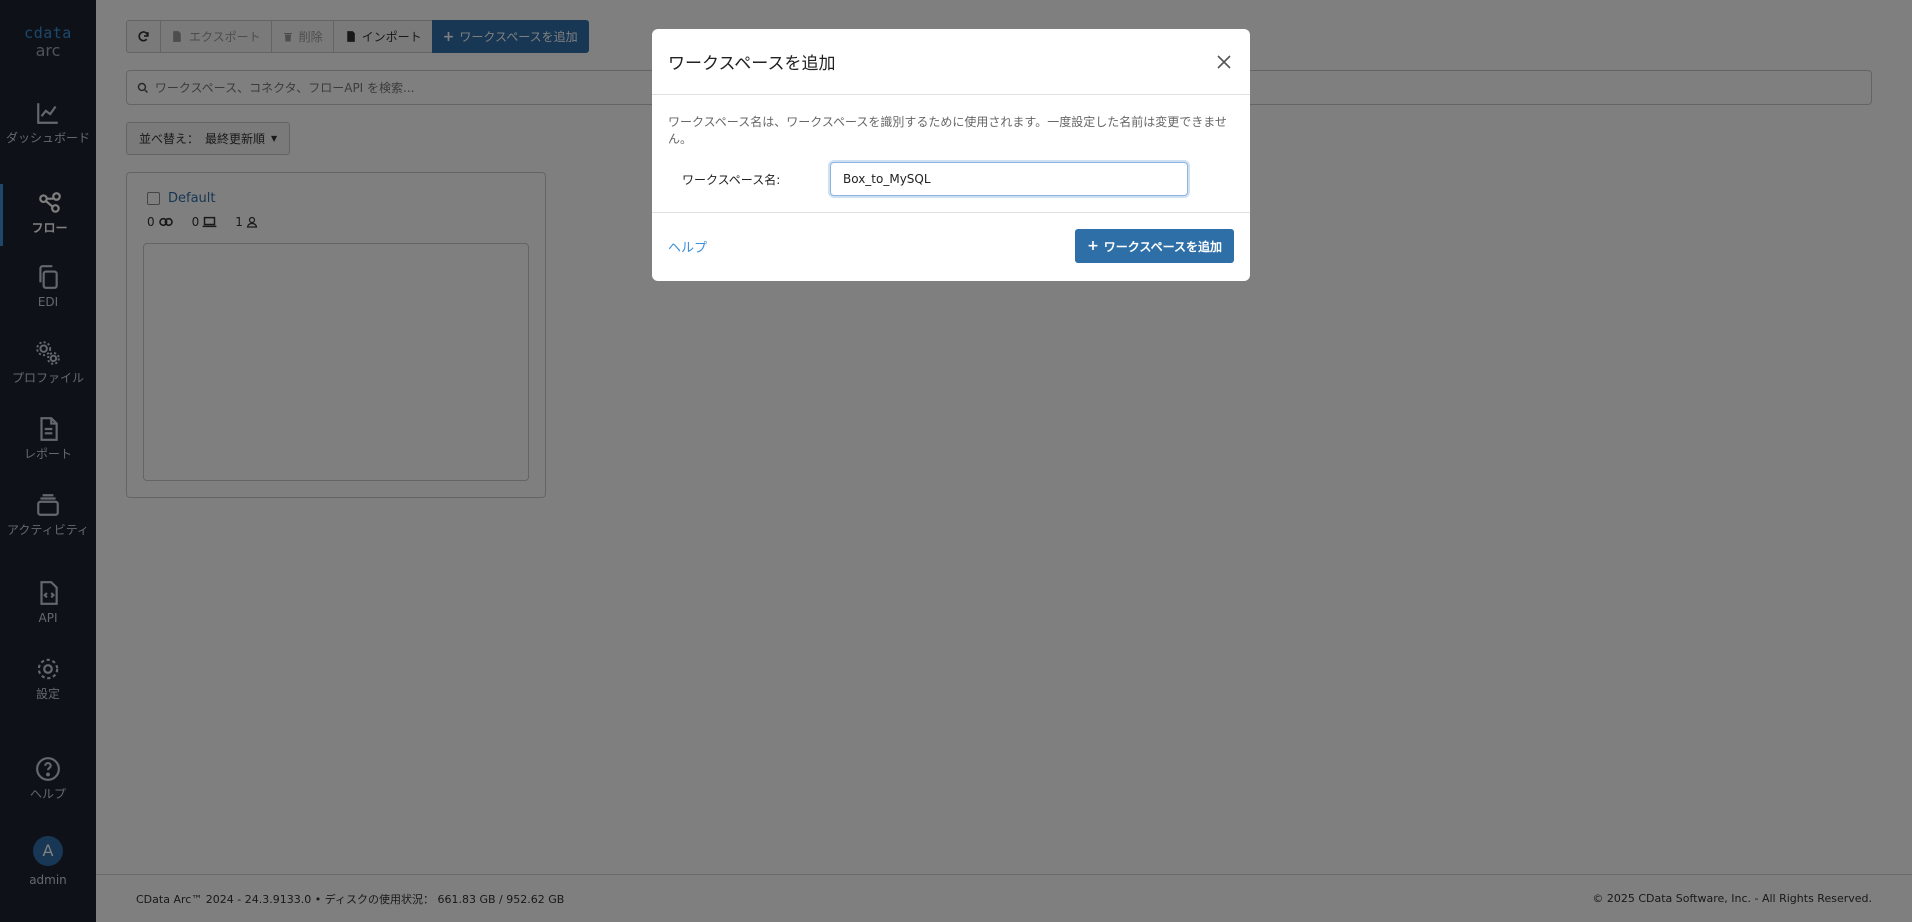  Describe the element at coordinates (951, 62) in the screenshot. I see `modal-header: ワークスペースを追加` at that location.